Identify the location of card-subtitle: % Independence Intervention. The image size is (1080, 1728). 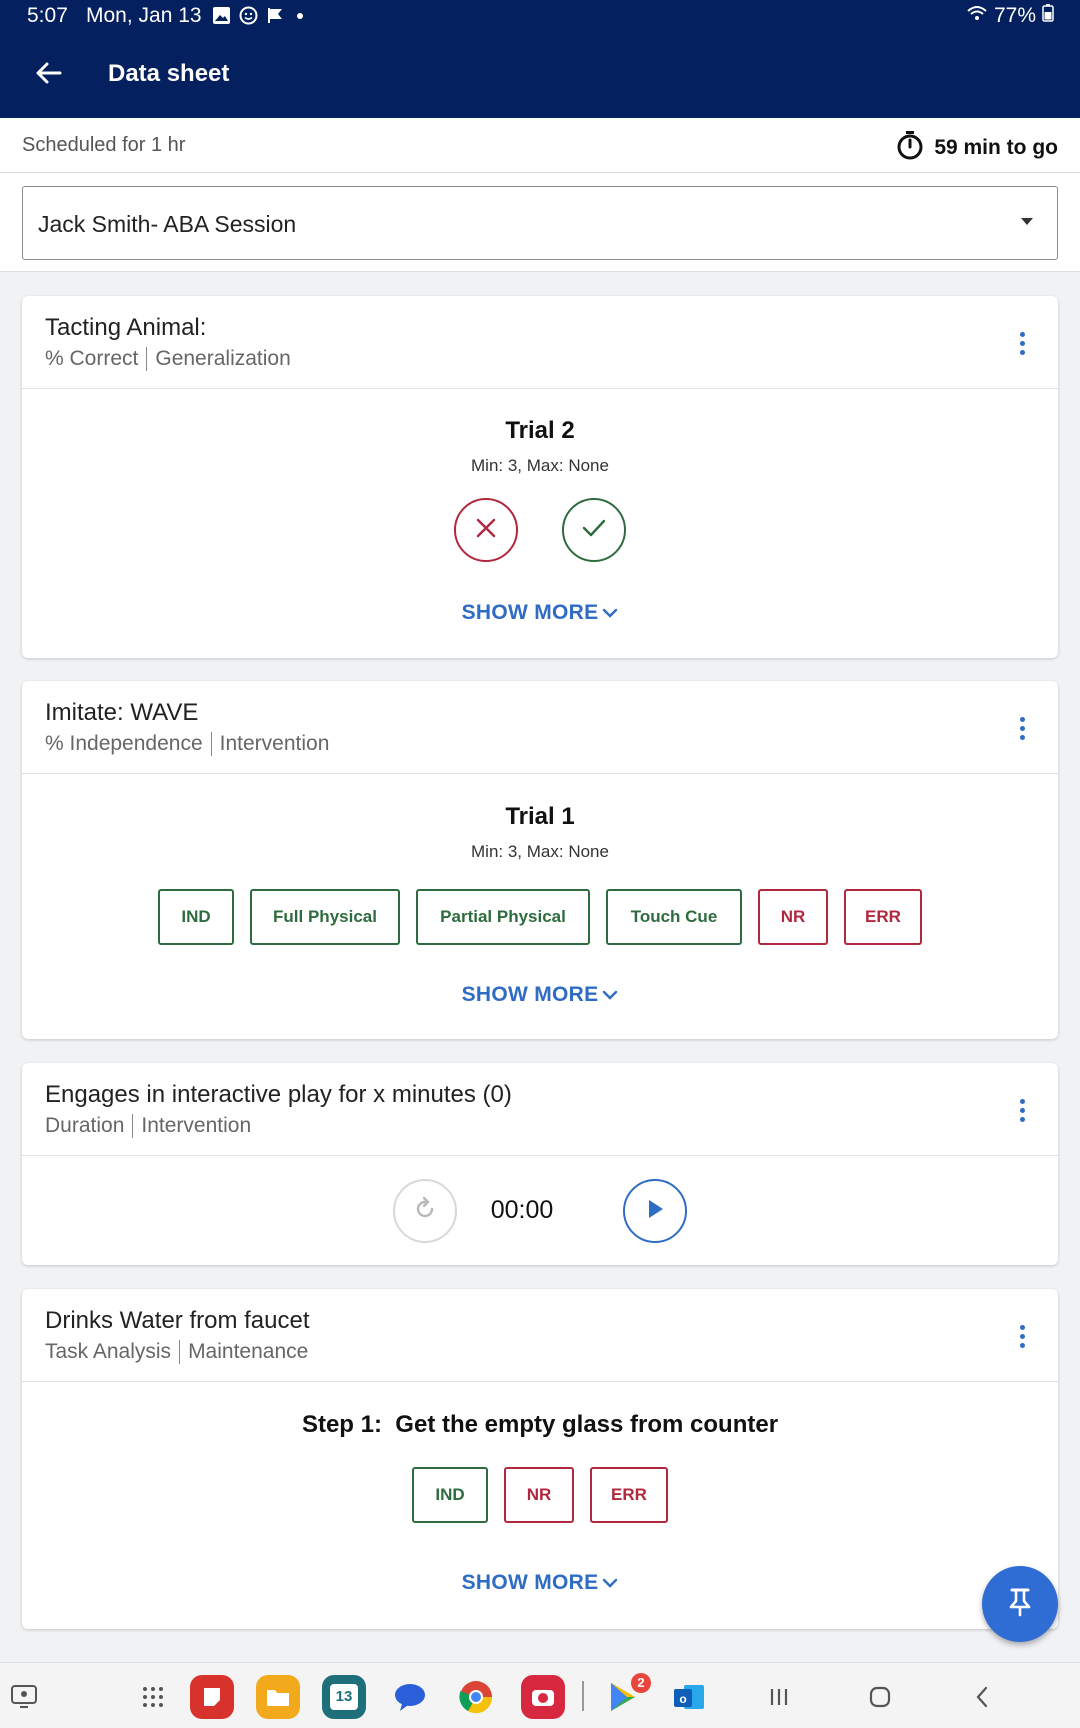
(187, 744).